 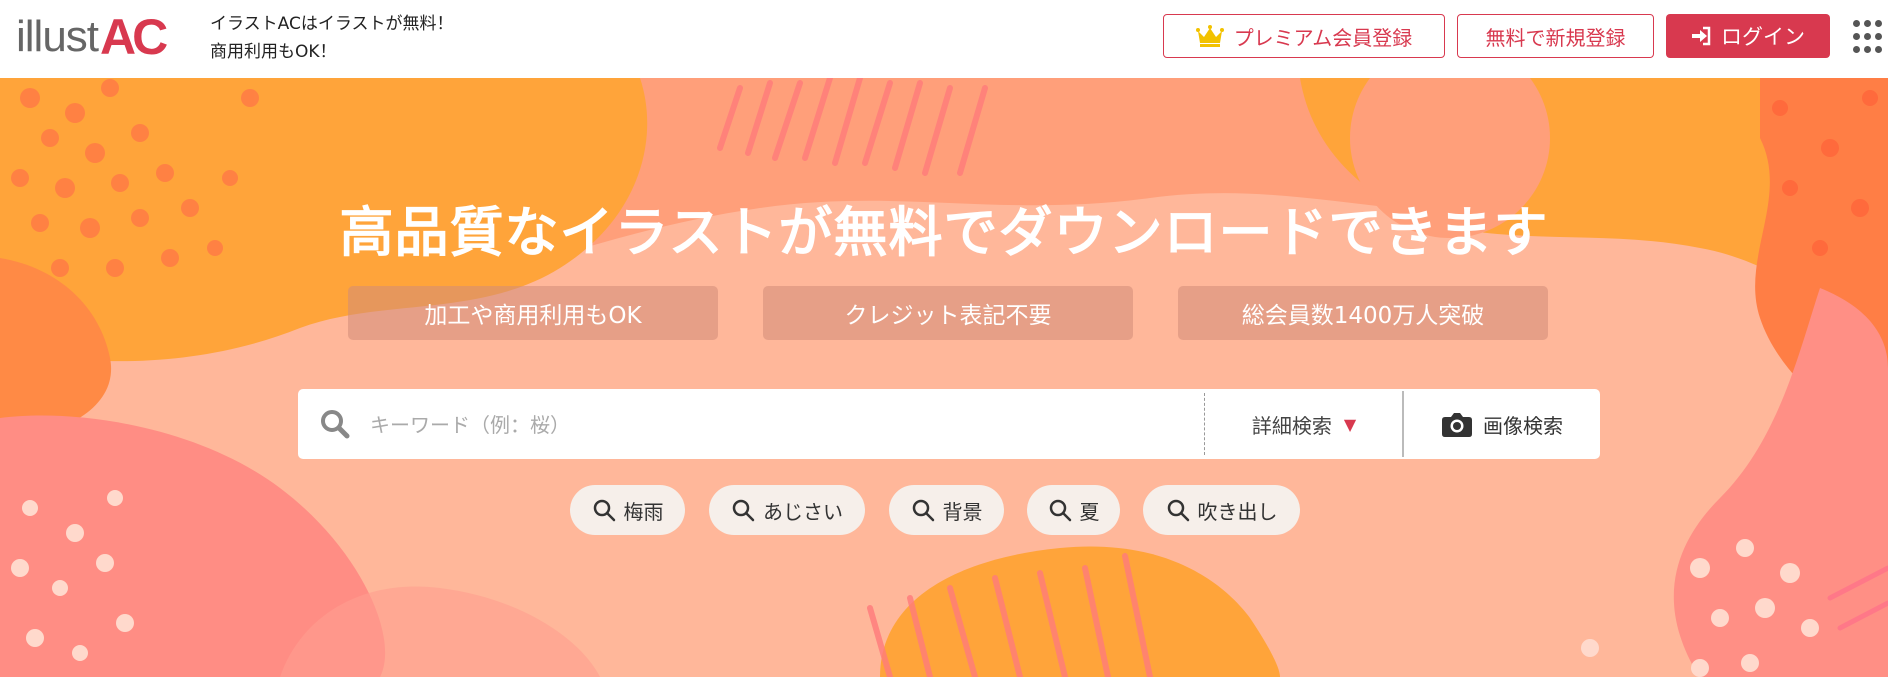 What do you see at coordinates (643, 511) in the screenshot?
I see `popular-tag-label: 梅雨` at bounding box center [643, 511].